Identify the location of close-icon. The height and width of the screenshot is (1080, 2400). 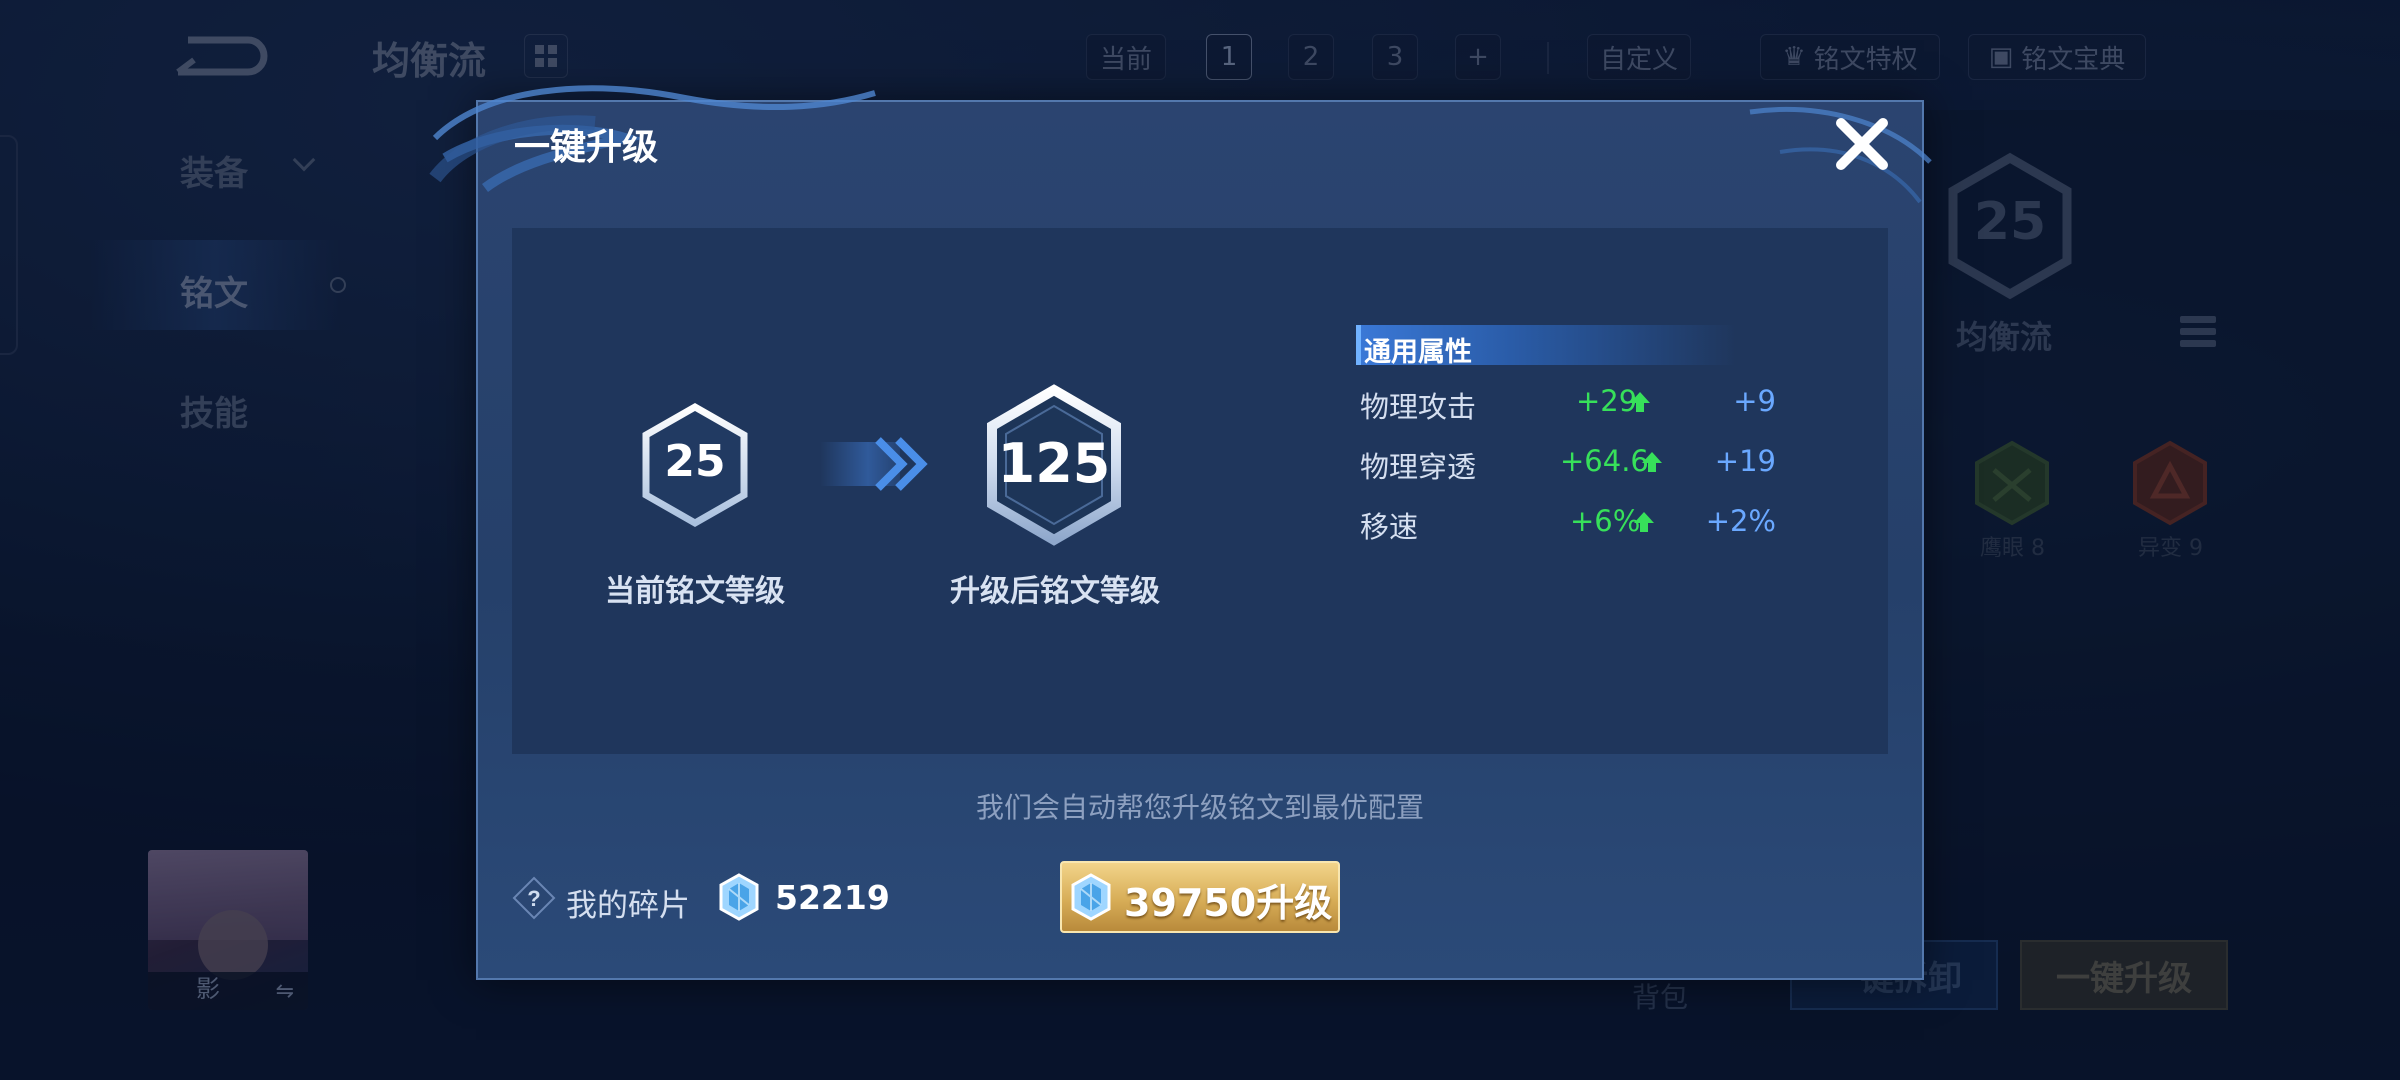
(1862, 144).